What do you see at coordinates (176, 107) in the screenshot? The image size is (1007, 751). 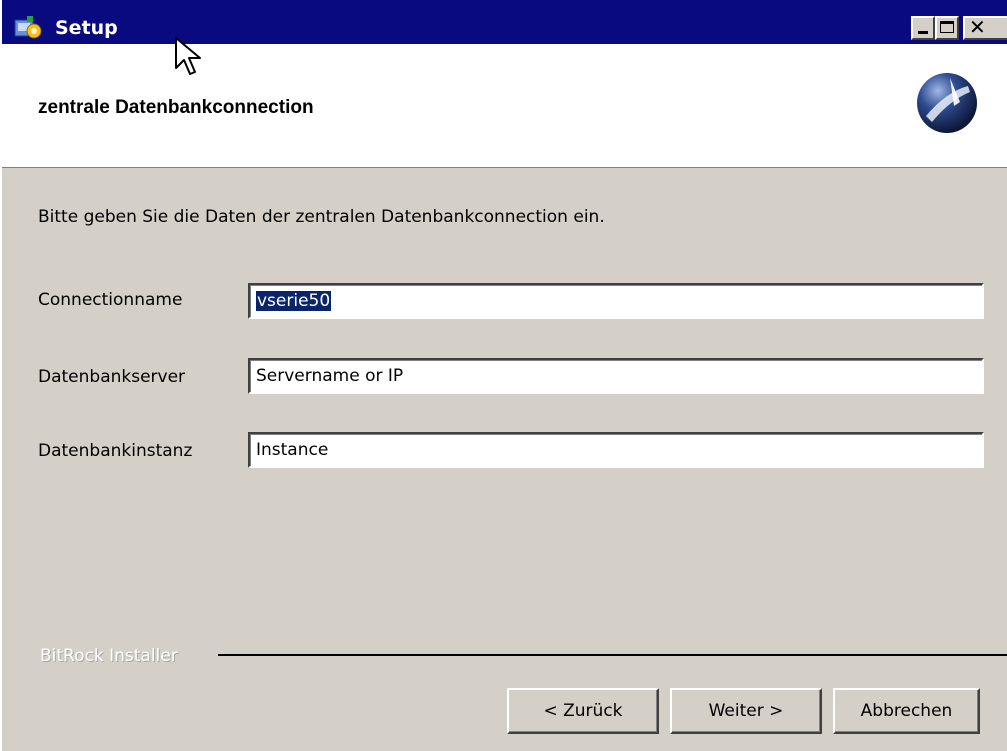 I see `page-title: zentrale Datenbankconnection` at bounding box center [176, 107].